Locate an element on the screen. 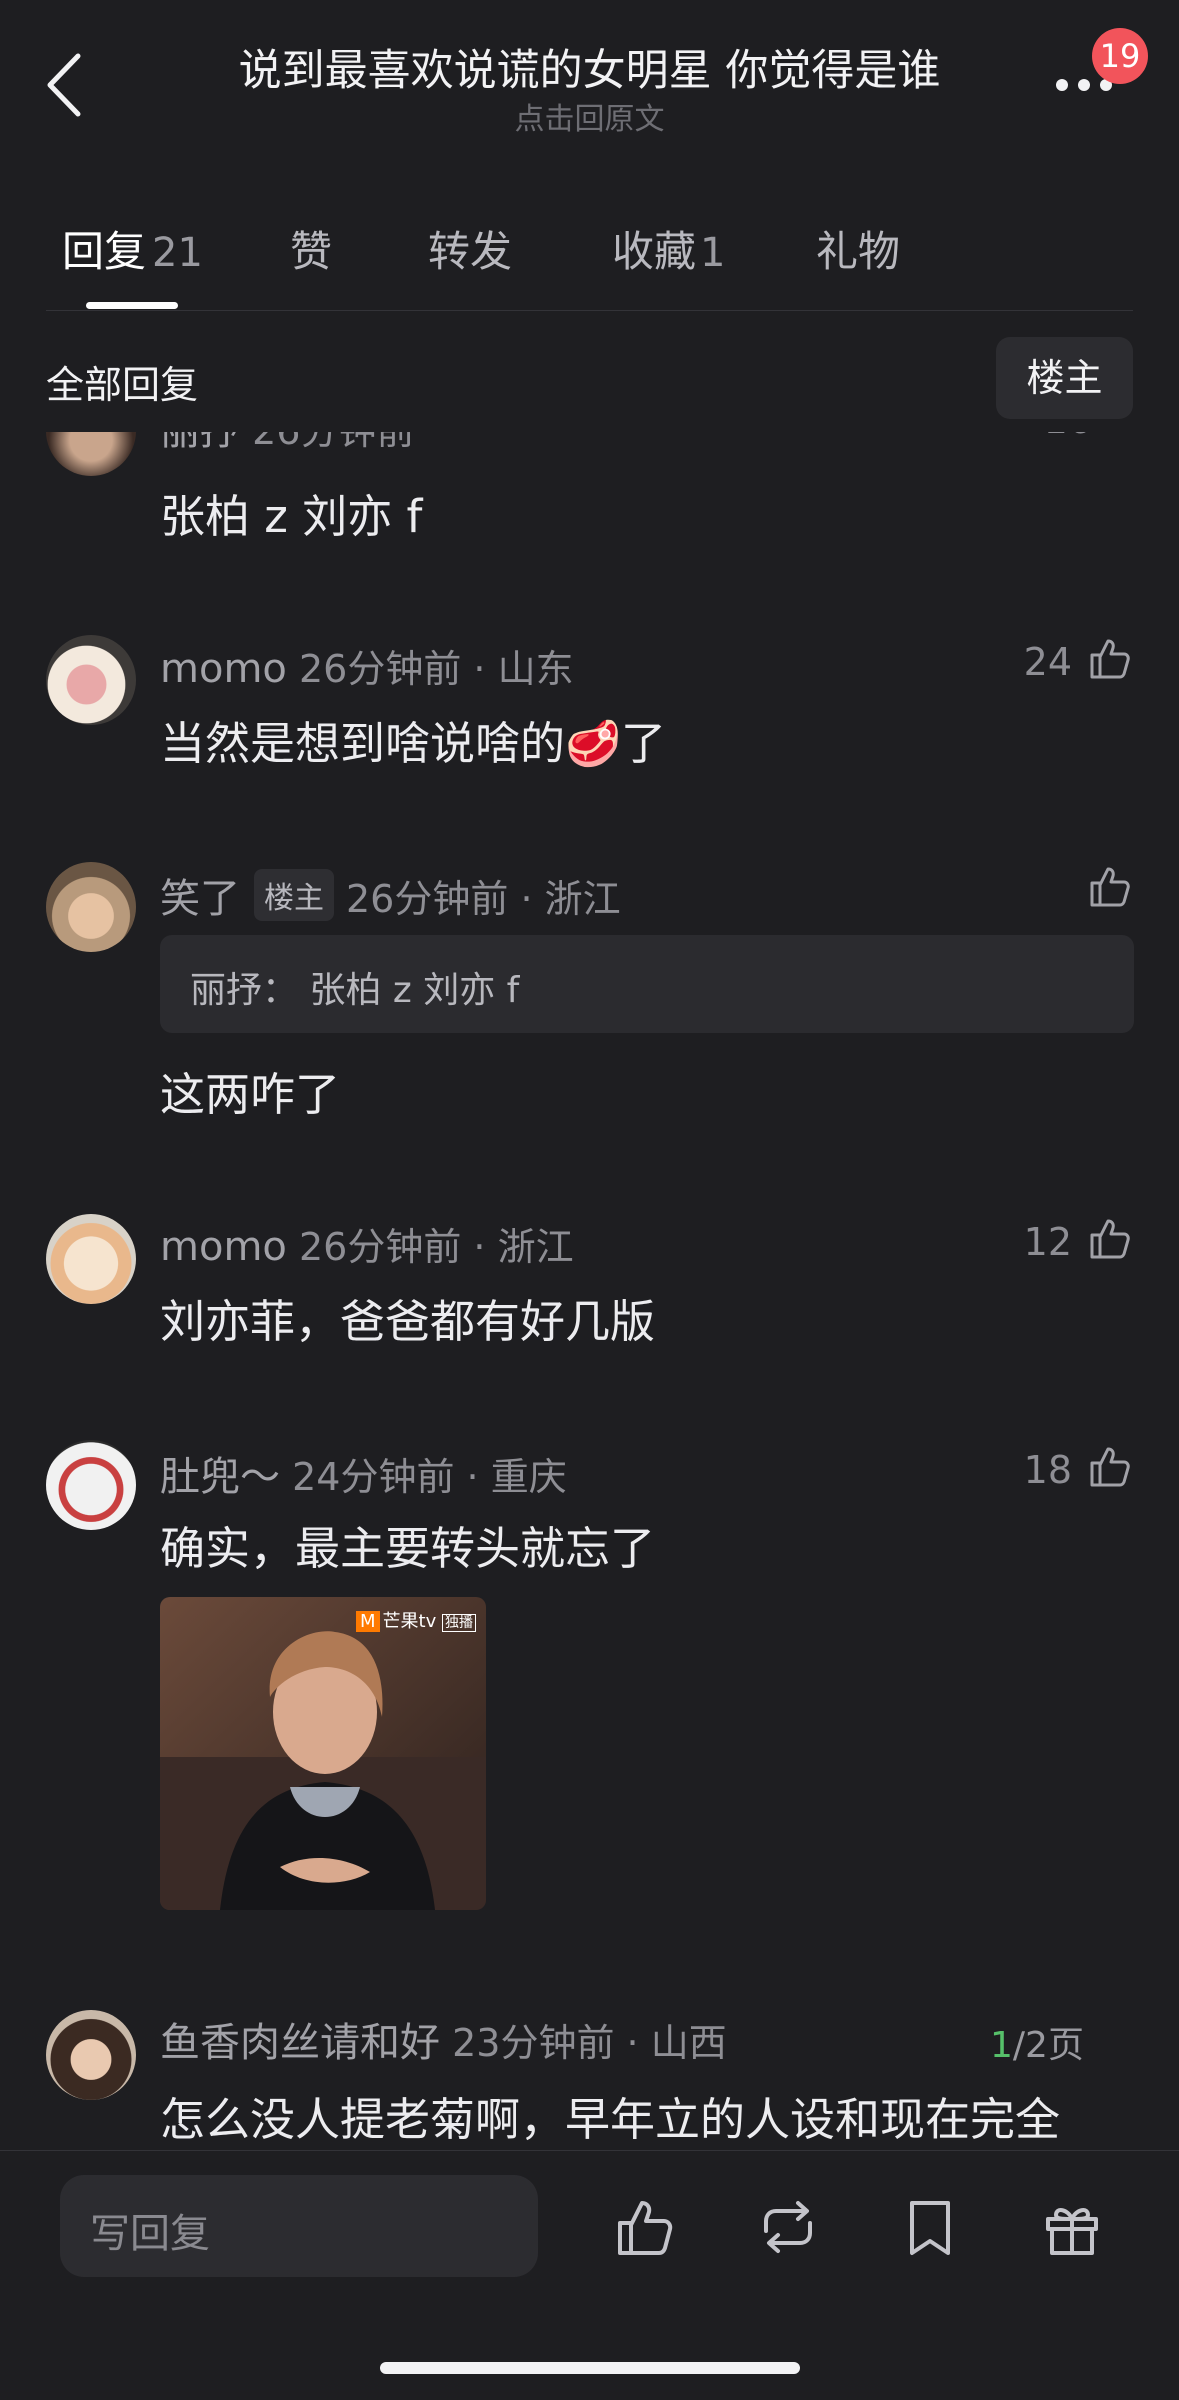 The height and width of the screenshot is (2400, 1179). comment-text: 怎么没人提老菊啊，早年立的人设和现在完全 is located at coordinates (610, 2119).